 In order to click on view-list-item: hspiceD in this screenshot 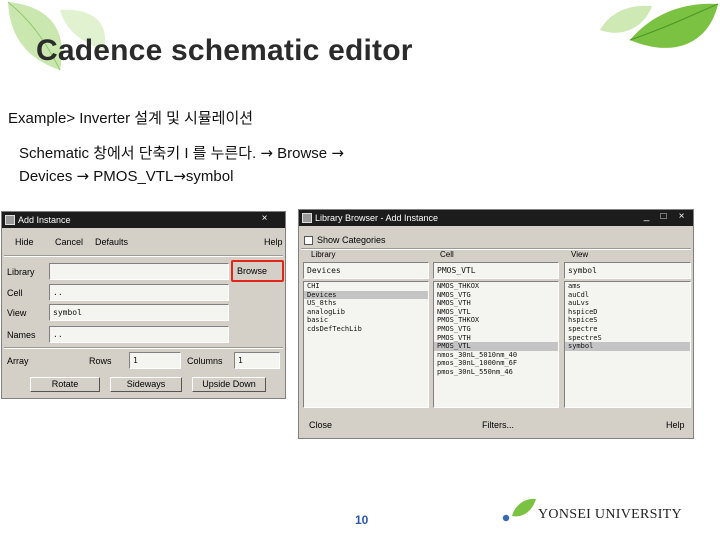, I will do `click(627, 312)`.